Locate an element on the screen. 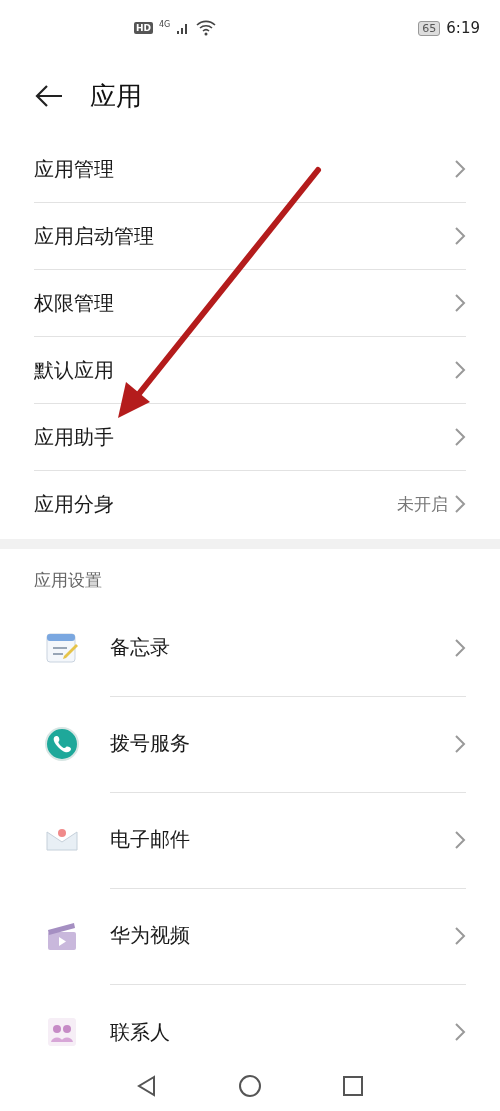  app-item: 备忘录 is located at coordinates (282, 647).